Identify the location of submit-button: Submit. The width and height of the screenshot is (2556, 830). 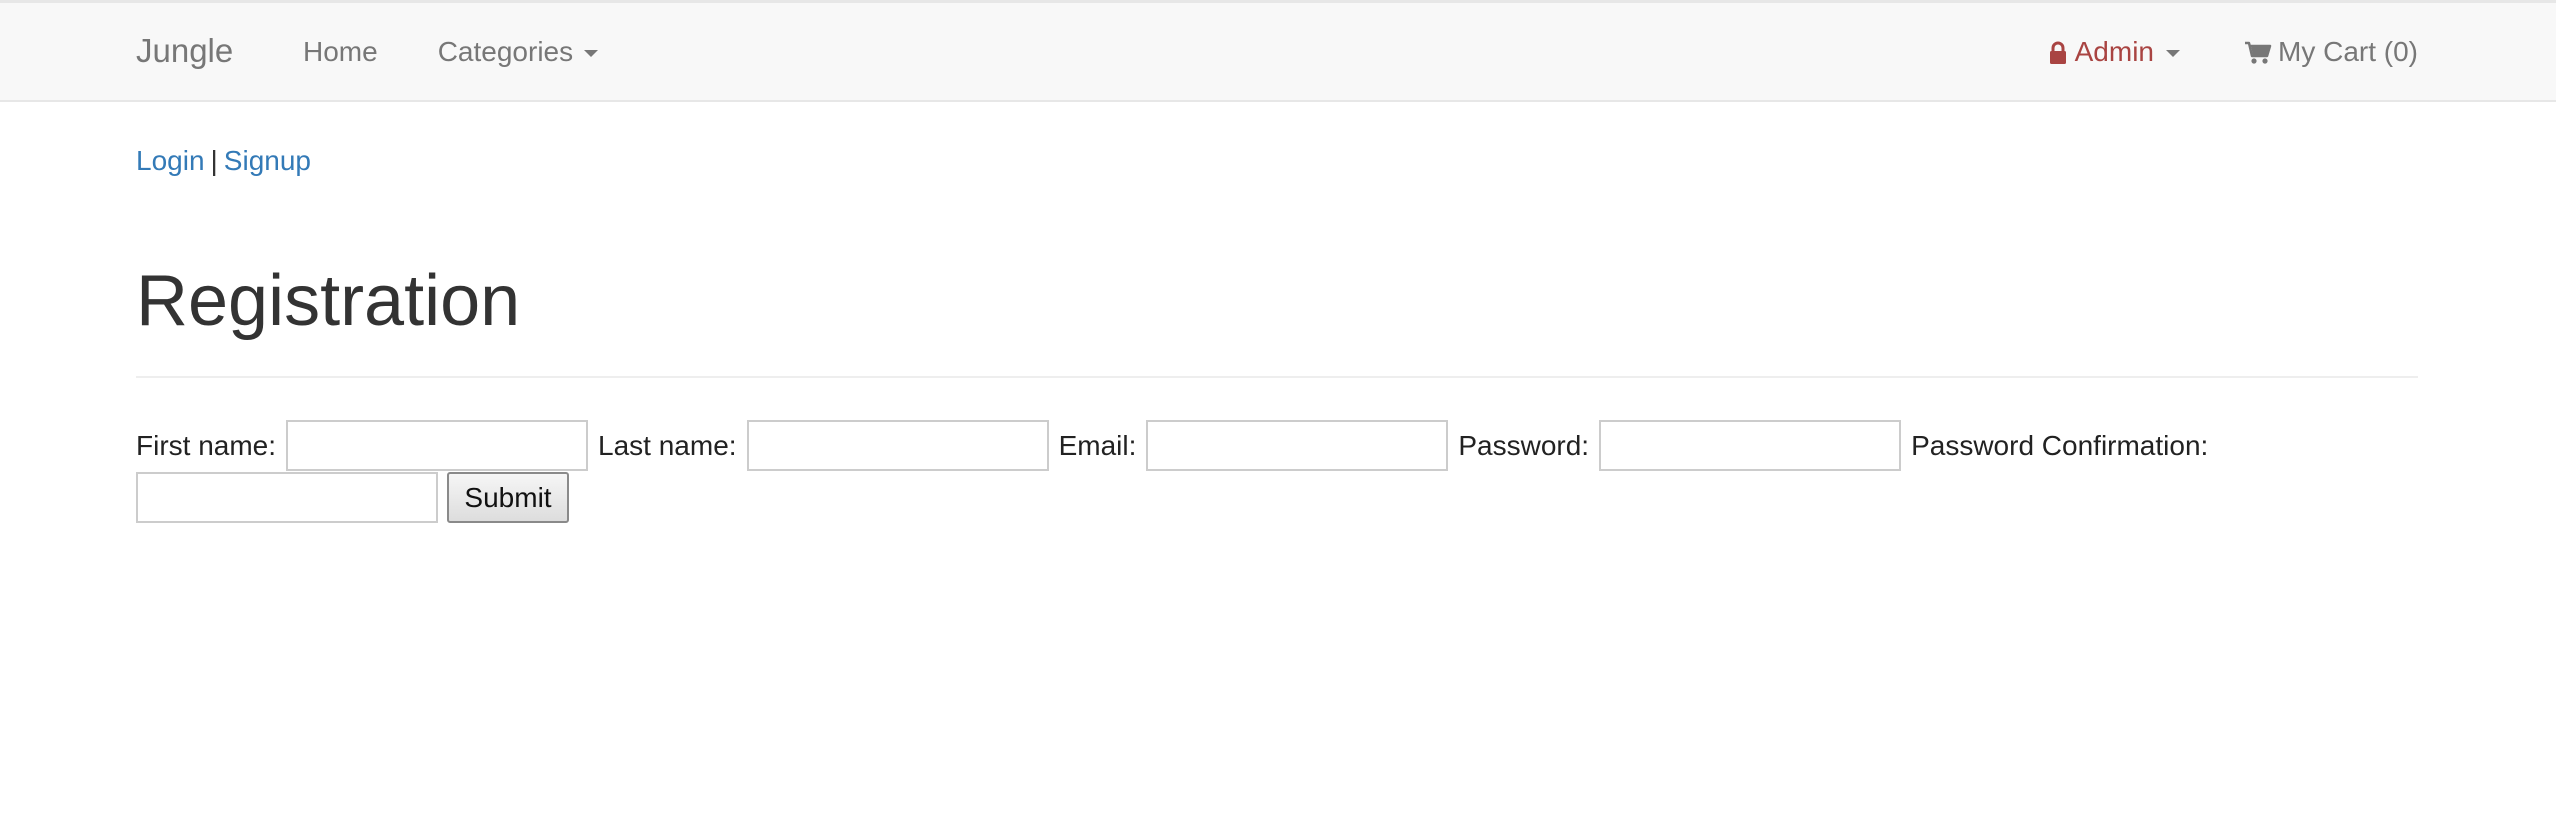
(508, 497).